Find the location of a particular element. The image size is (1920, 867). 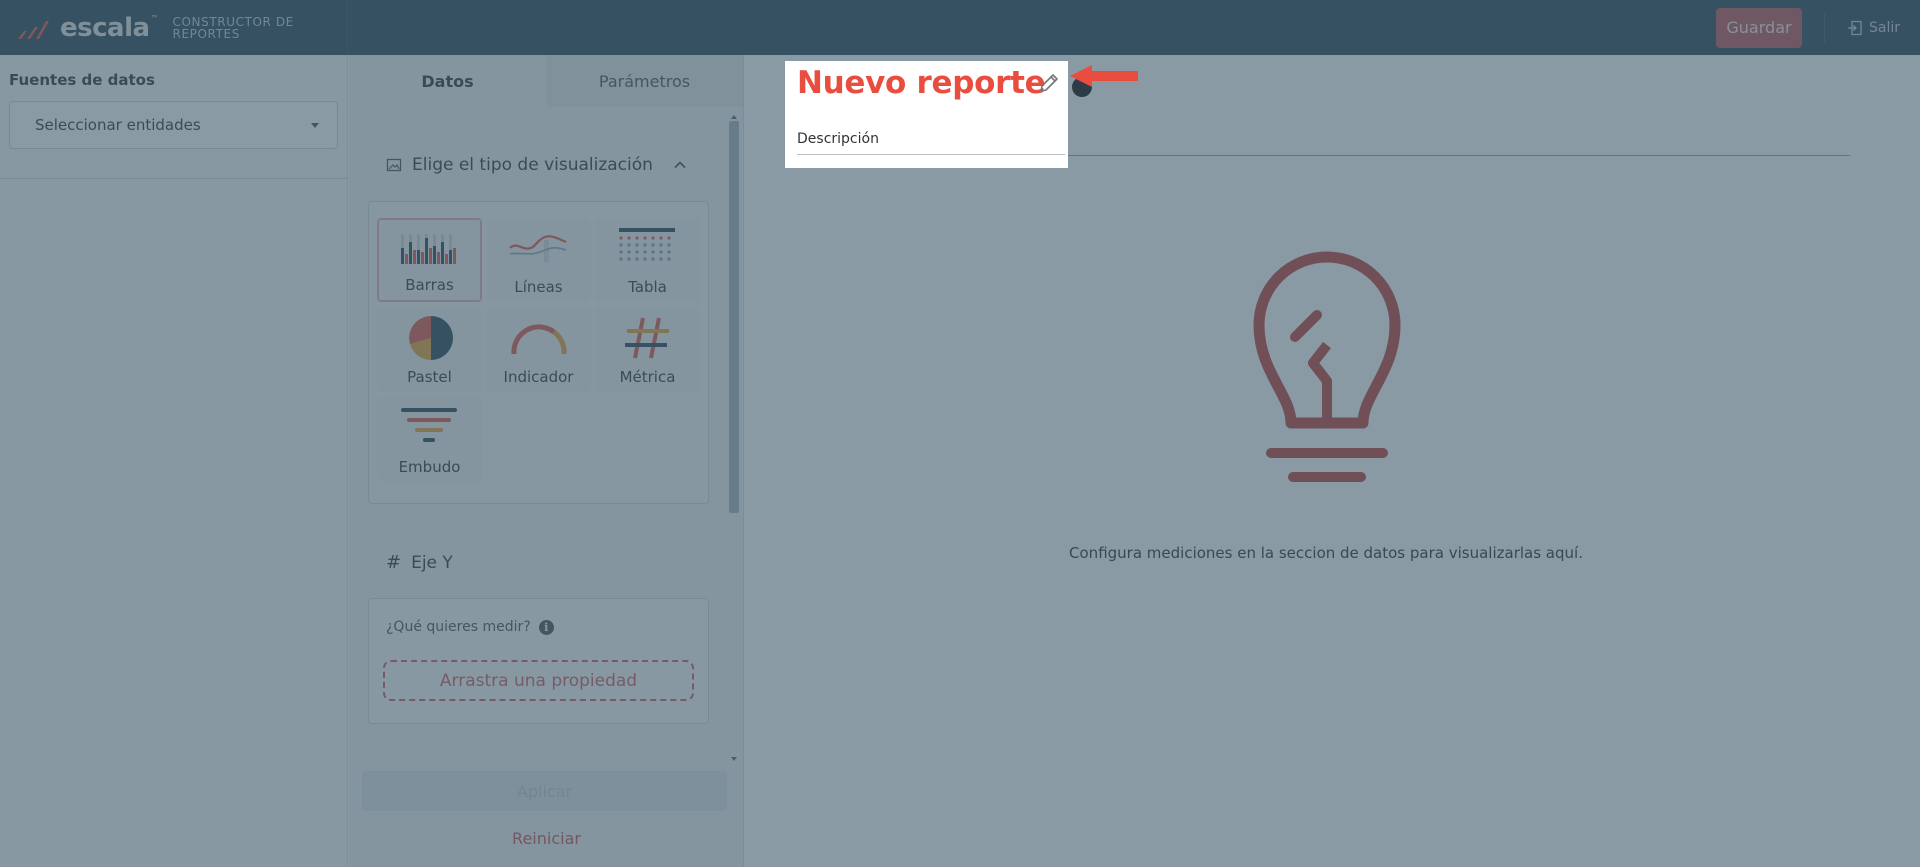

funnel-icon is located at coordinates (428, 425).